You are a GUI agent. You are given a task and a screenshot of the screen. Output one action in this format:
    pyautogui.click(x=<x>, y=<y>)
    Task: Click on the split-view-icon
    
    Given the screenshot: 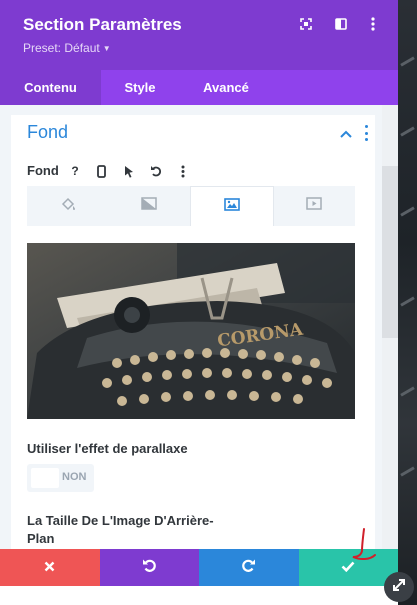 What is the action you would take?
    pyautogui.click(x=341, y=24)
    